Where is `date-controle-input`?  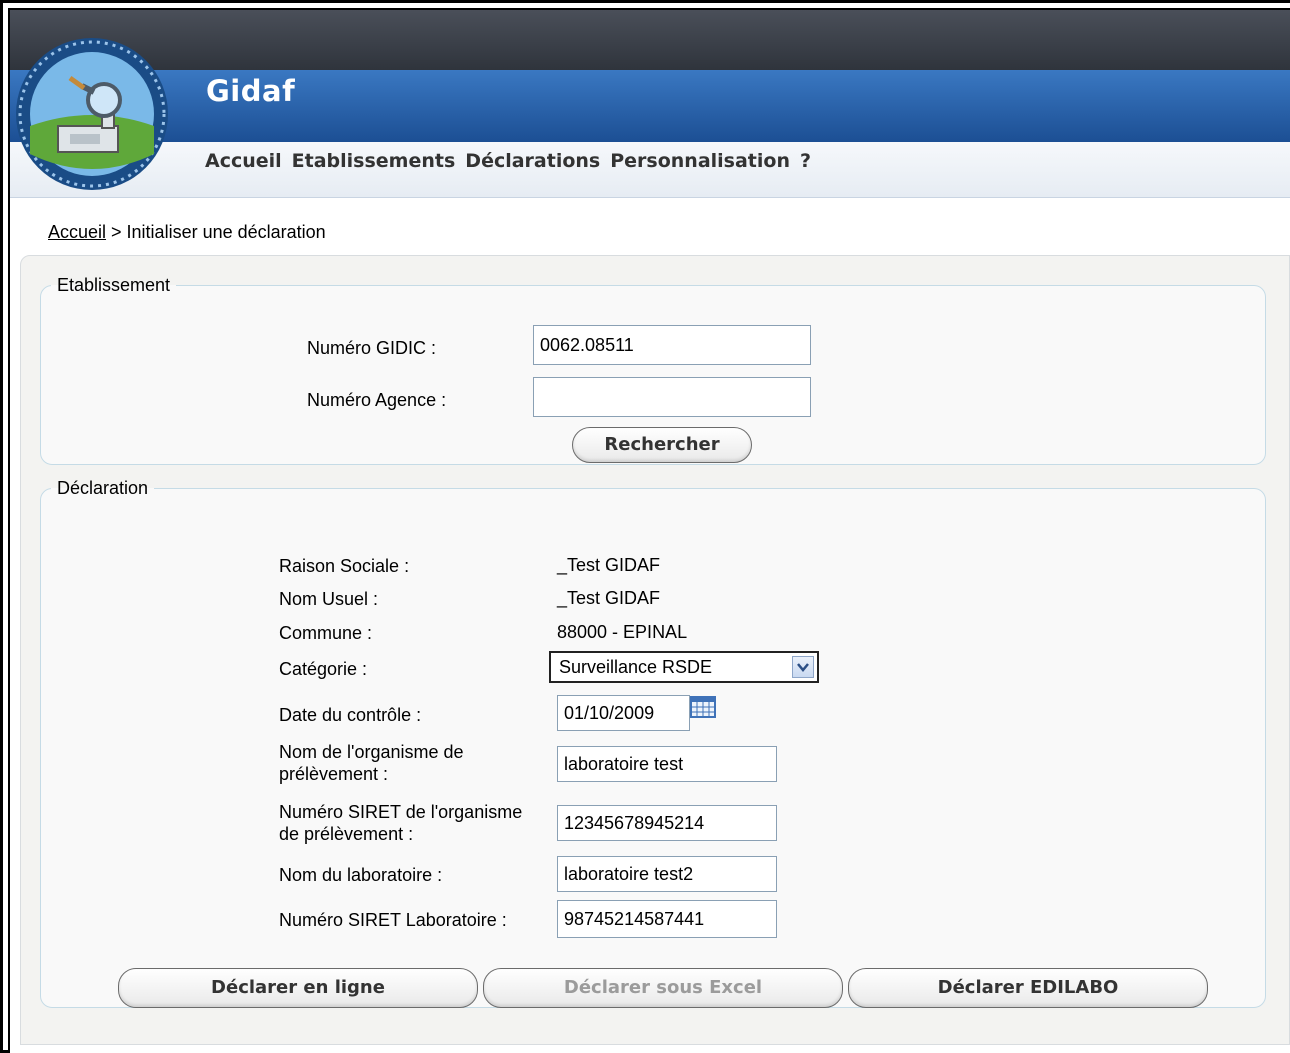
date-controle-input is located at coordinates (623, 713).